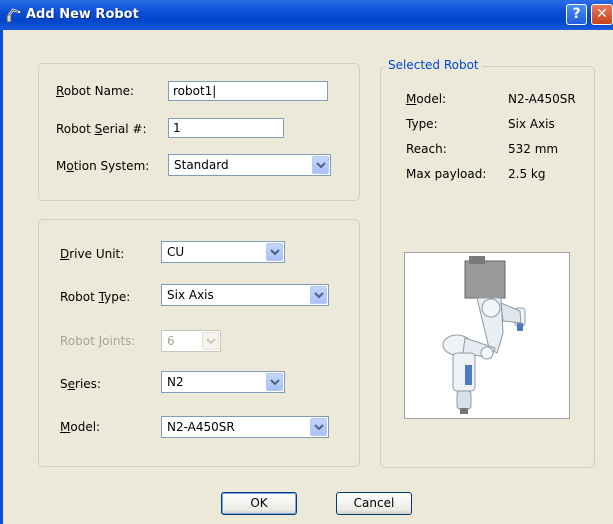  What do you see at coordinates (245, 427) in the screenshot?
I see `model-select: N2-A450SR` at bounding box center [245, 427].